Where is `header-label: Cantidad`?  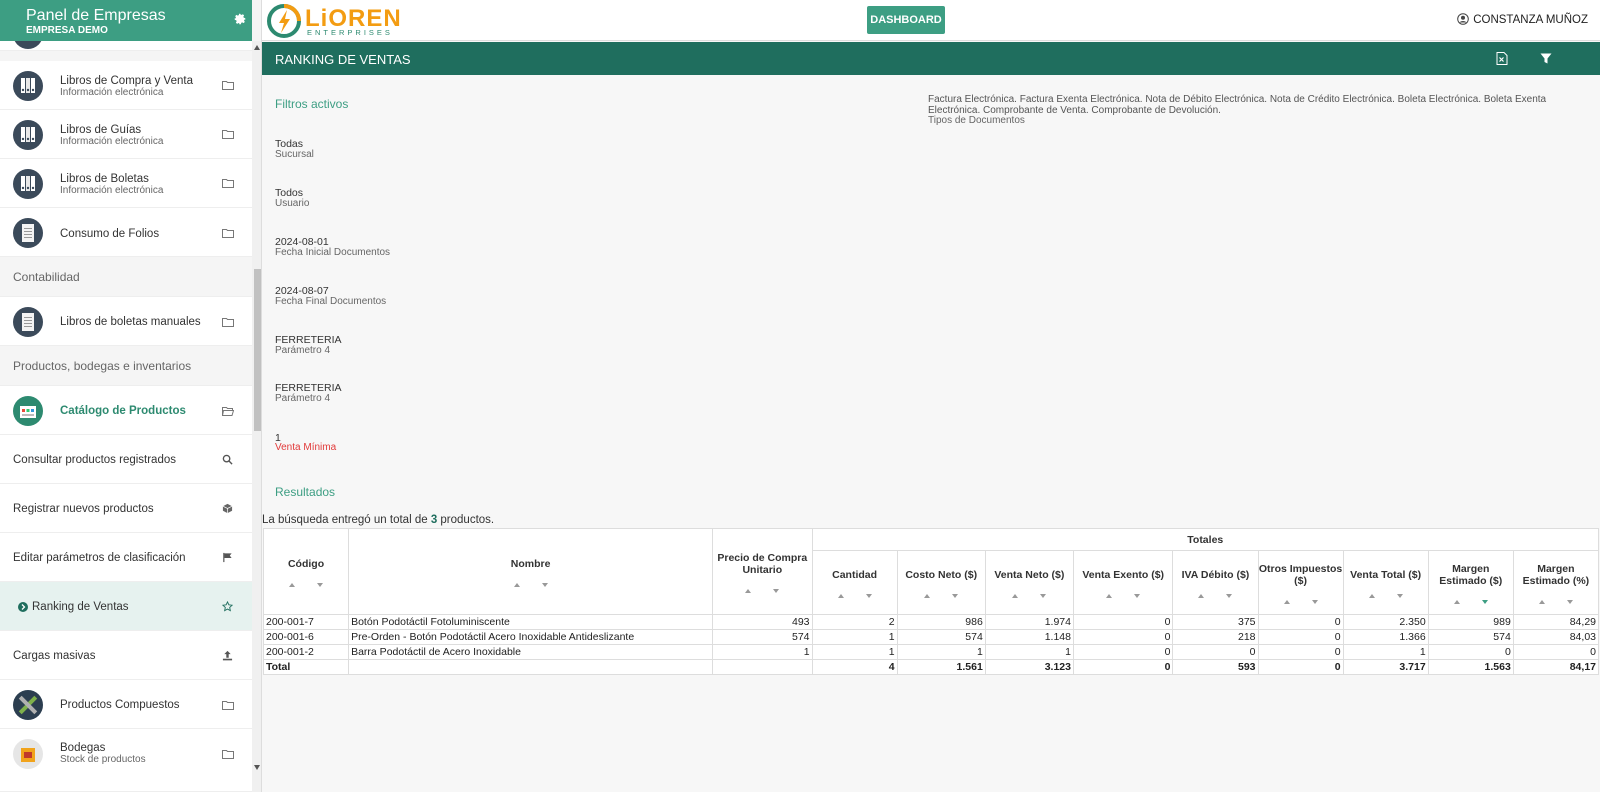
header-label: Cantidad is located at coordinates (855, 574).